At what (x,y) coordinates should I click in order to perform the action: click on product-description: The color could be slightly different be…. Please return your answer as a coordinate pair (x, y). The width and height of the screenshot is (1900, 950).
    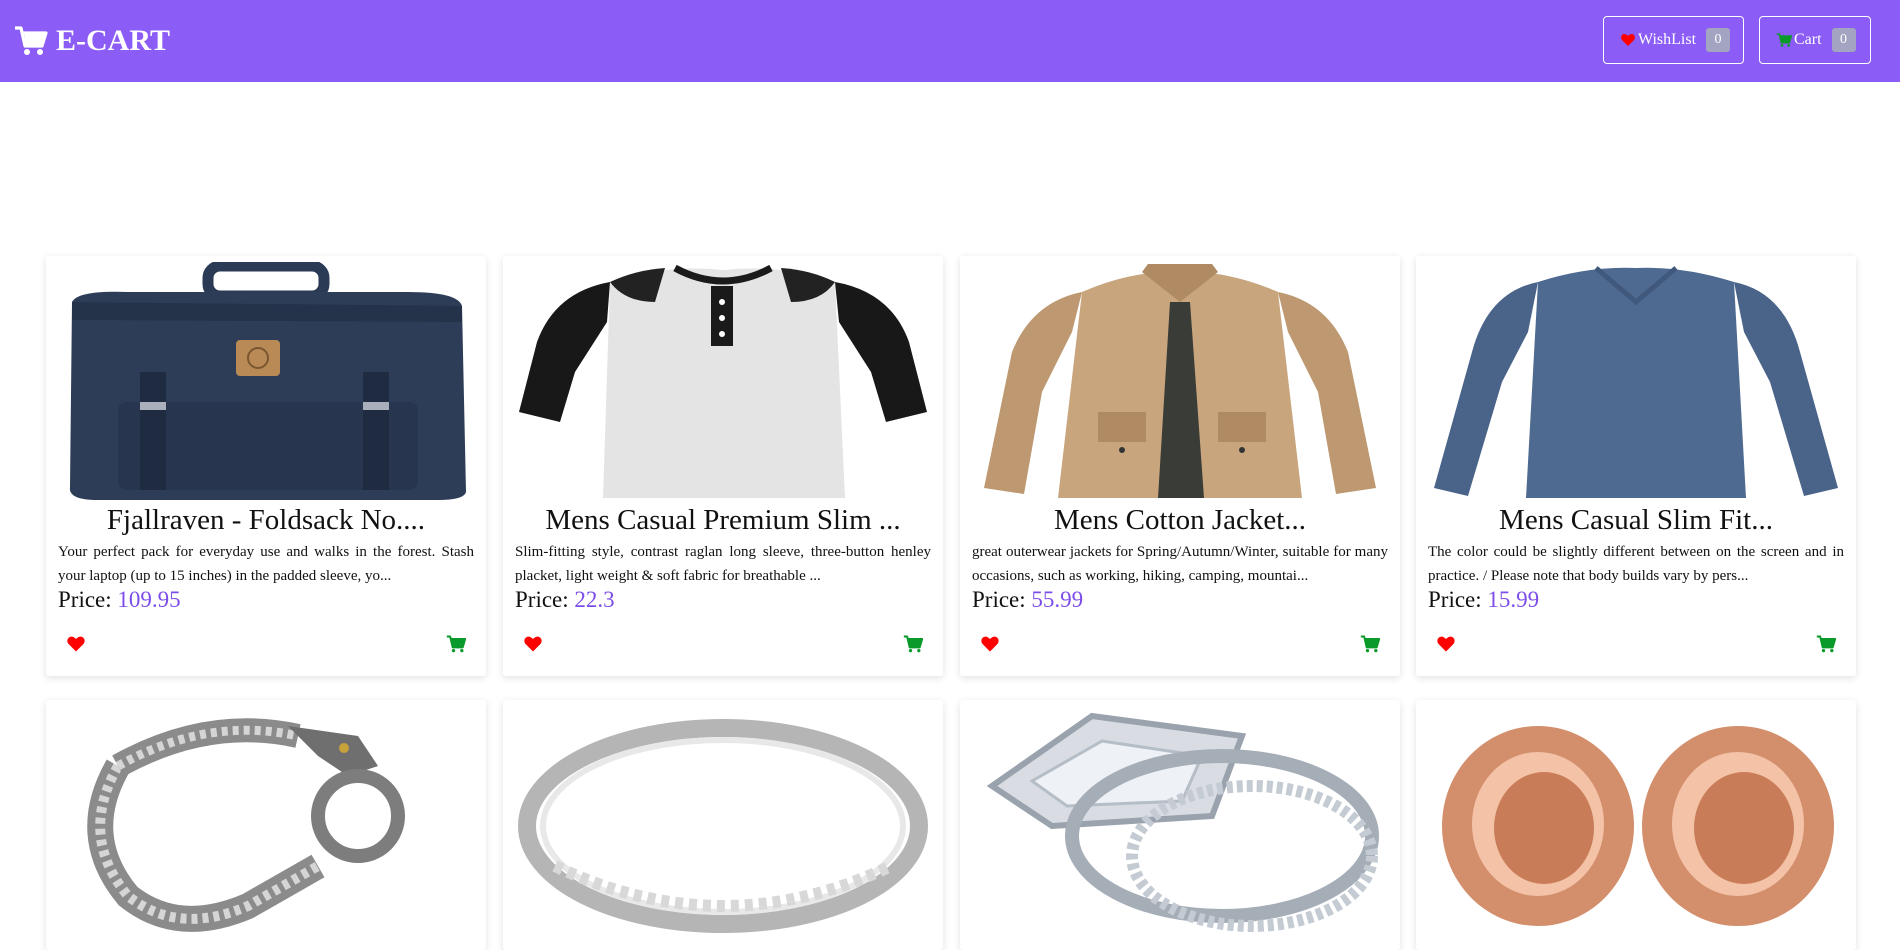
    Looking at the image, I should click on (1636, 564).